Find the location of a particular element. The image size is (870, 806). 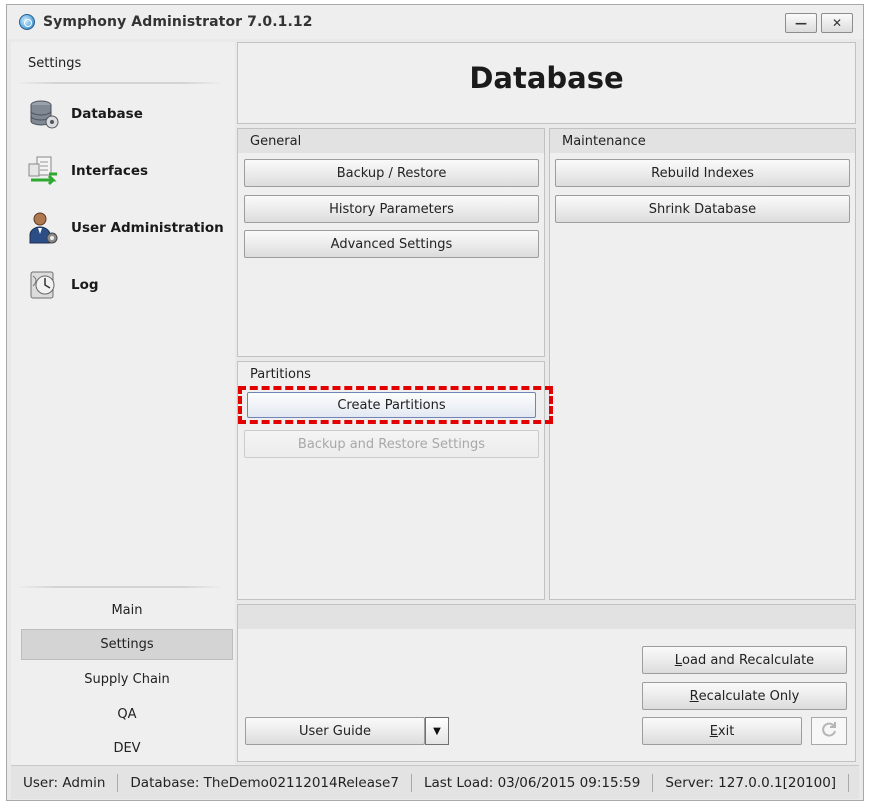

chevron-down-icon: ▼ is located at coordinates (437, 731).